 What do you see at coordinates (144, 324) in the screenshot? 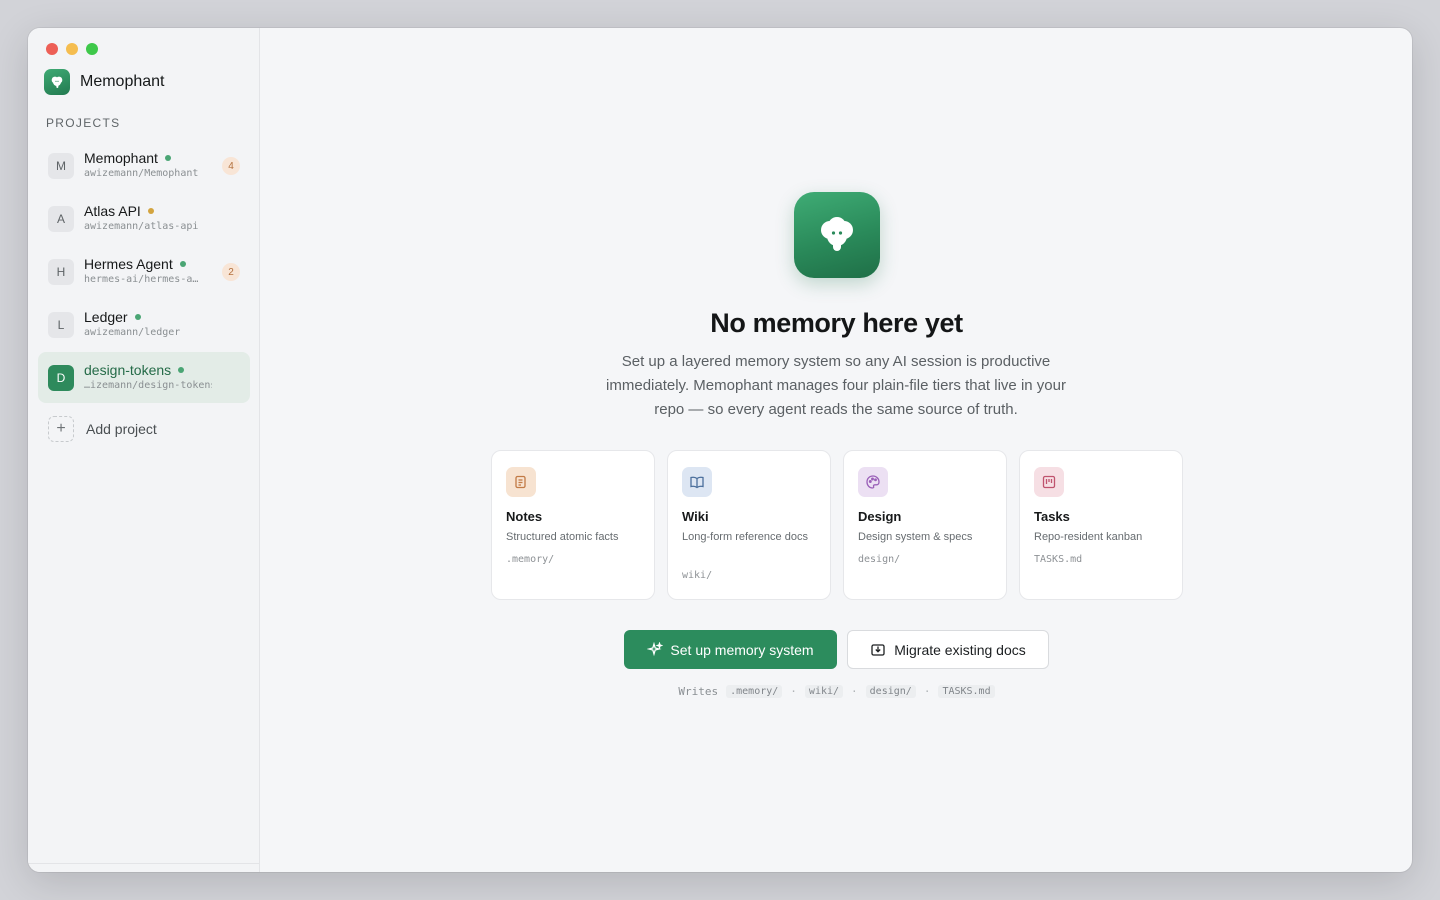
I see `project-item-ledger: L Ledger awizemann/ledger` at bounding box center [144, 324].